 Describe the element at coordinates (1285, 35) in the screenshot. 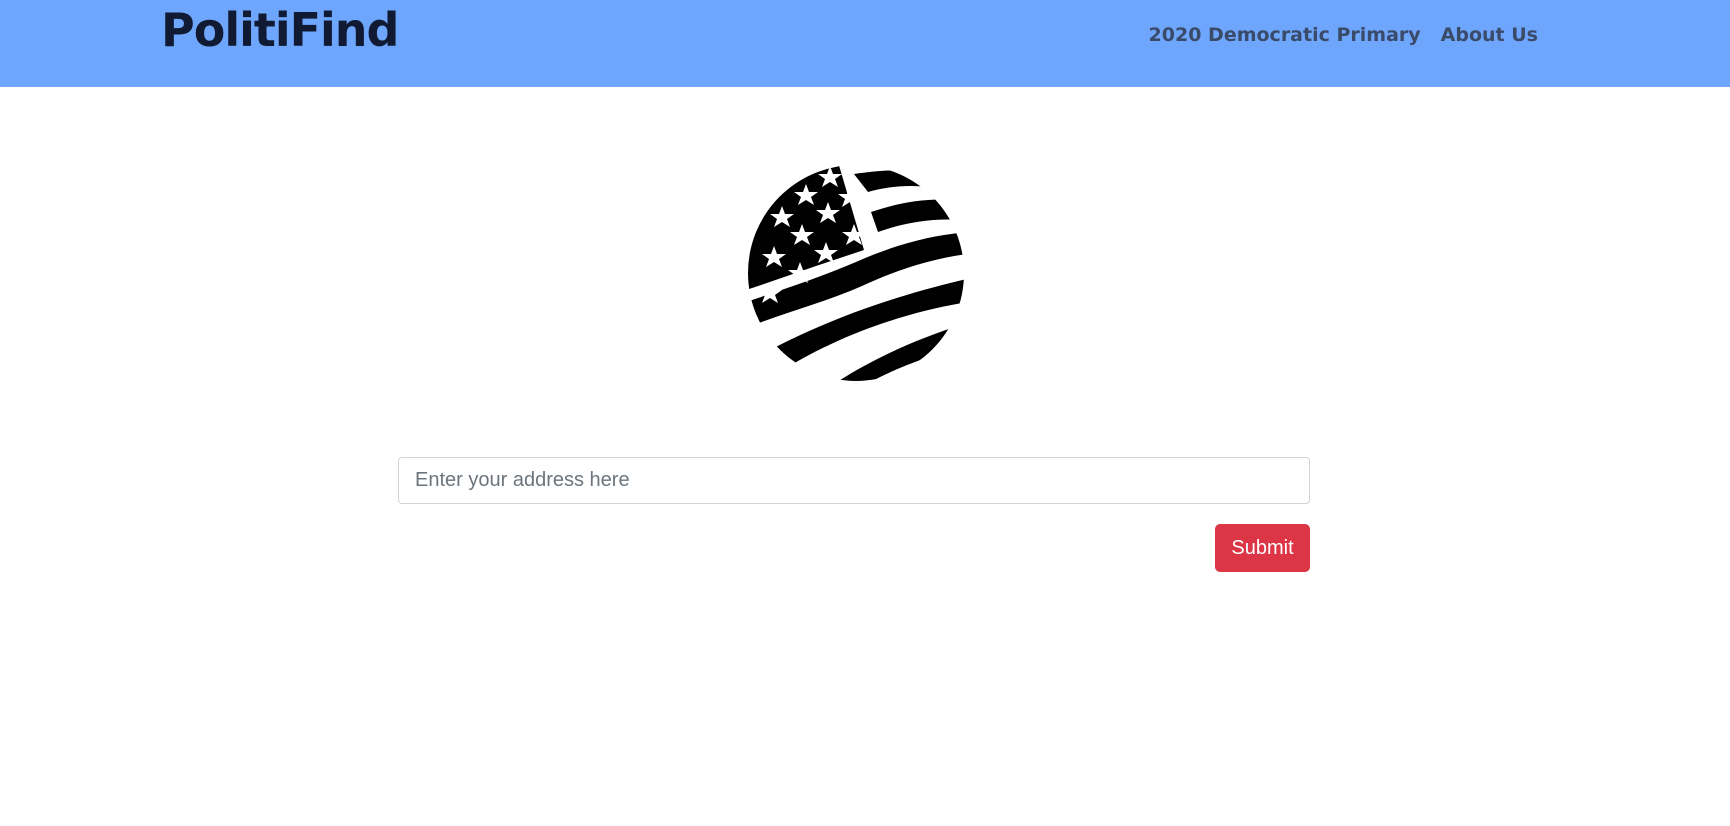

I see `nav-link-democratic-primary: 2020 Democratic Primary` at that location.